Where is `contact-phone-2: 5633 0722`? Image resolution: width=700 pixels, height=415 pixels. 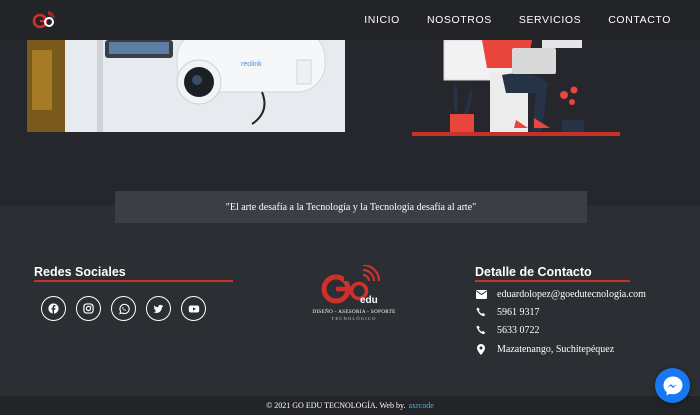
contact-phone-2: 5633 0722 is located at coordinates (518, 330).